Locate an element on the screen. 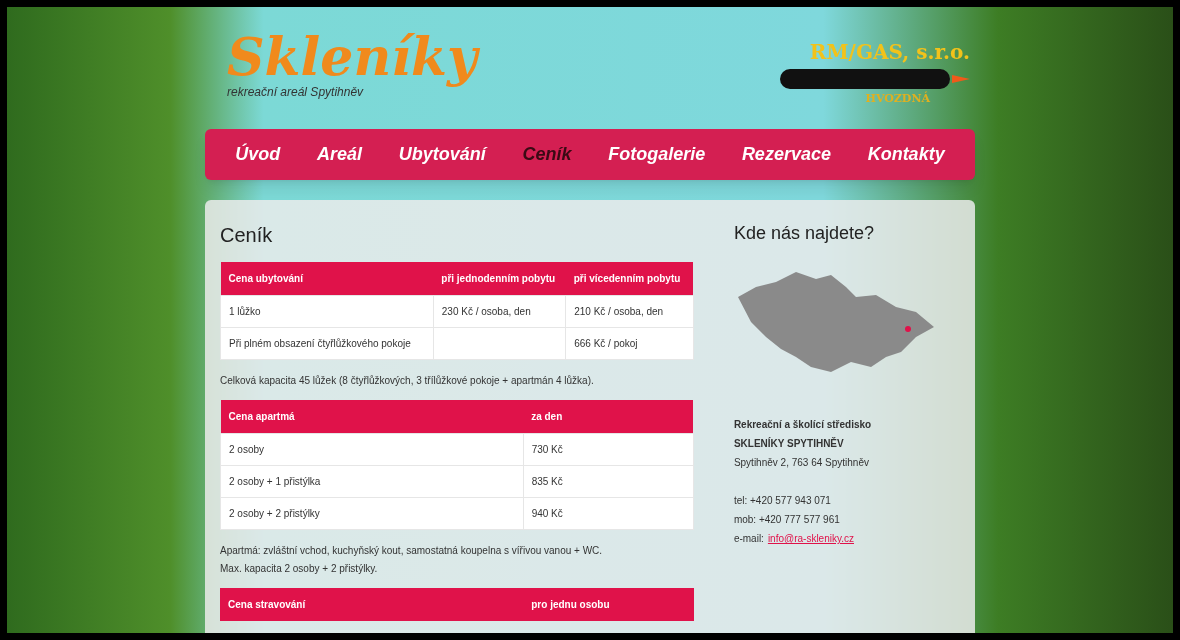  email-label: e-mail: is located at coordinates (748, 539).